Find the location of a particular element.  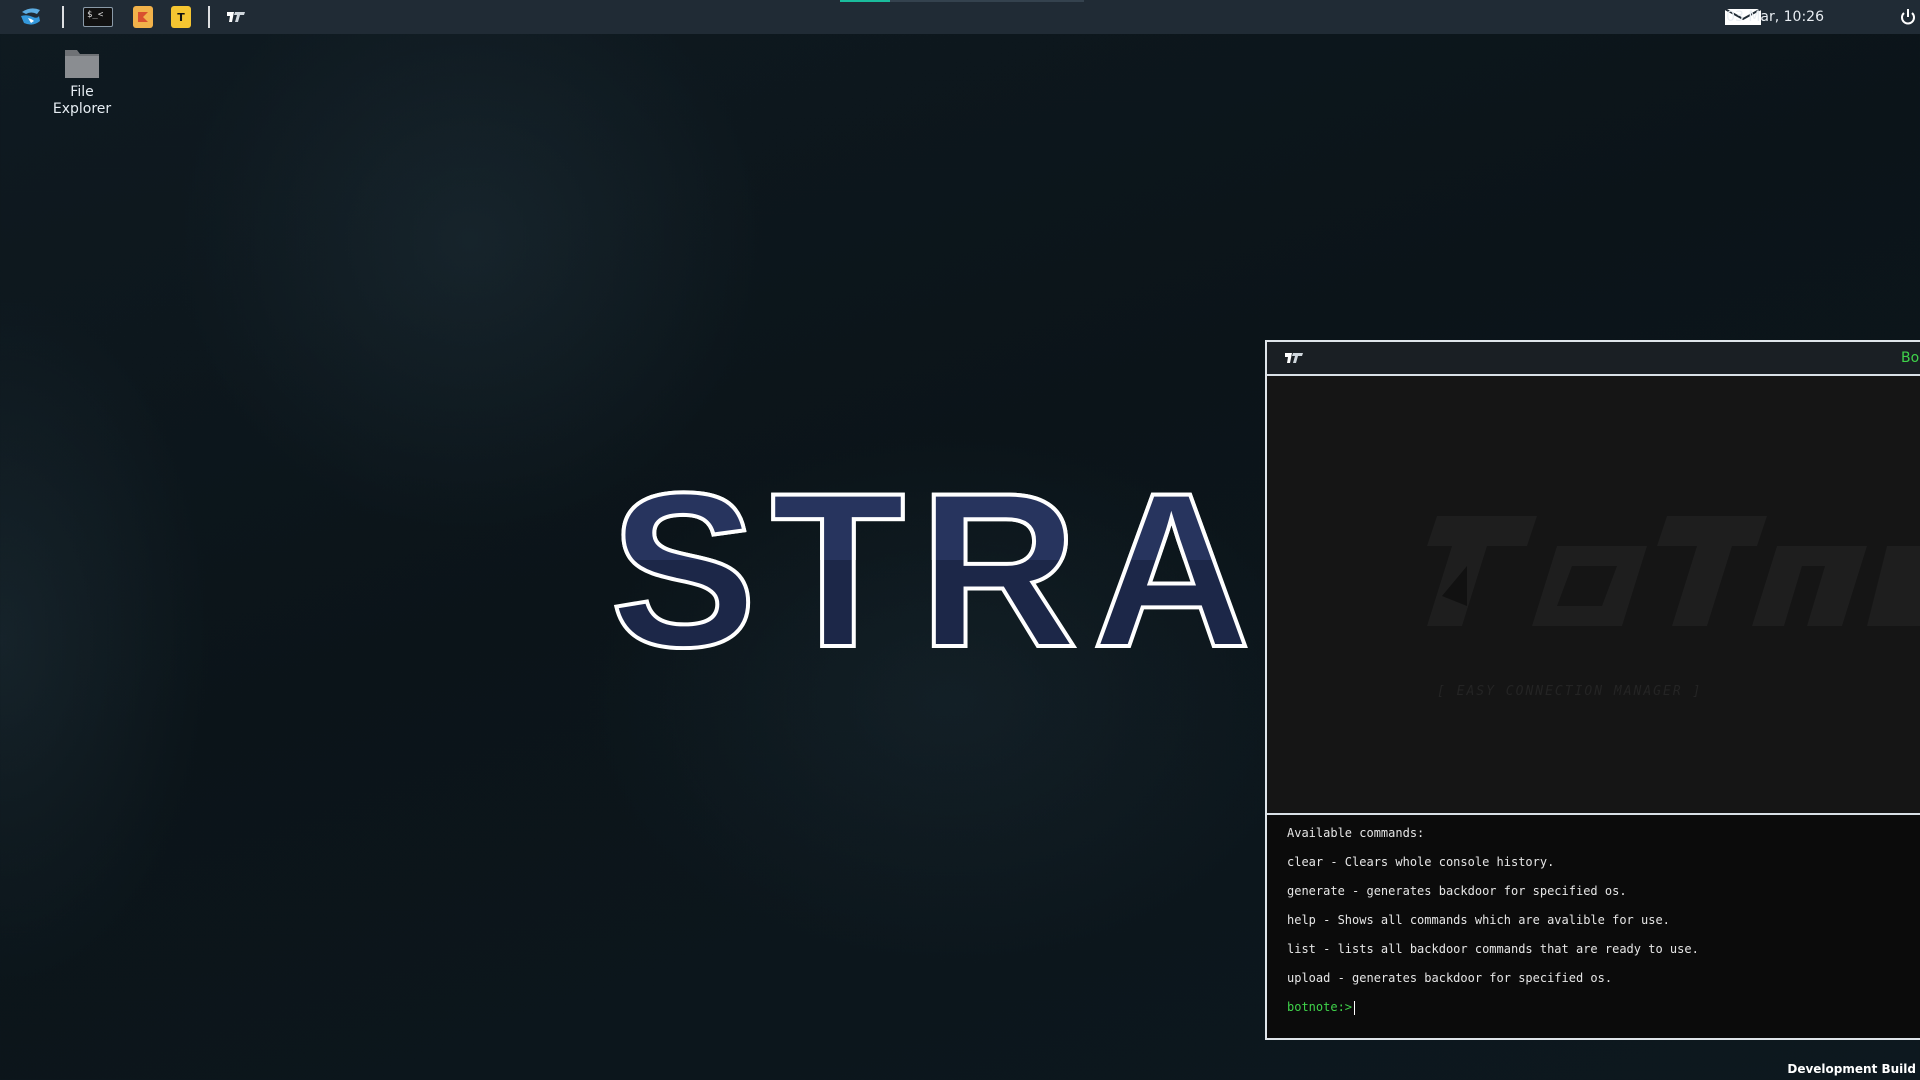

console-line: Available commands: is located at coordinates (1356, 833).